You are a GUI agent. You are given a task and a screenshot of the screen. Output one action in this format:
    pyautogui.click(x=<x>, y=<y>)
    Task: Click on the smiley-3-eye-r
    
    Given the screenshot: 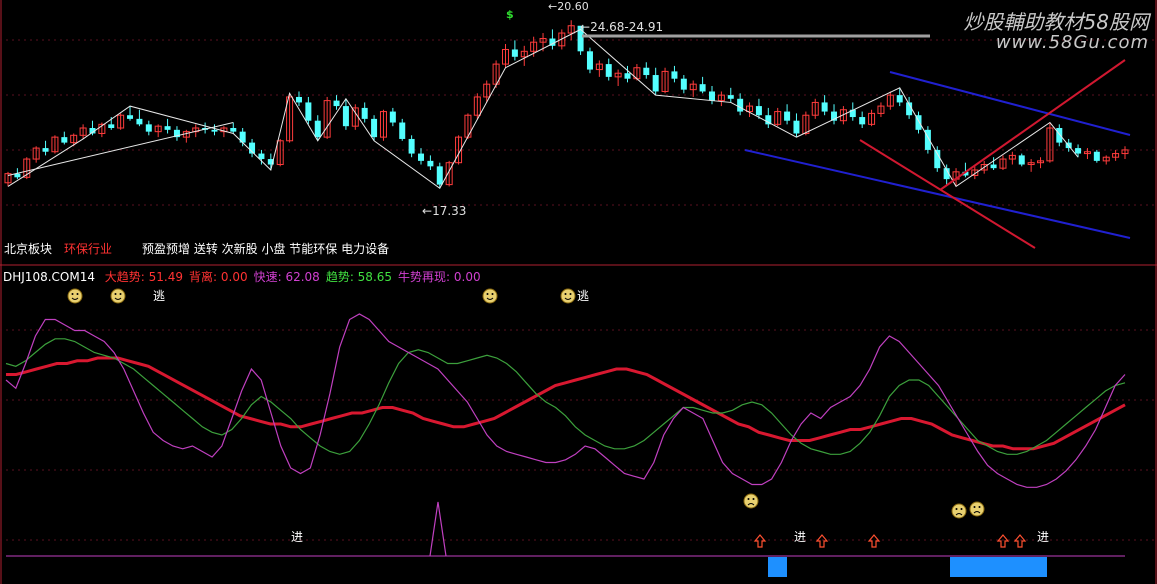 What is the action you would take?
    pyautogui.click(x=492, y=294)
    